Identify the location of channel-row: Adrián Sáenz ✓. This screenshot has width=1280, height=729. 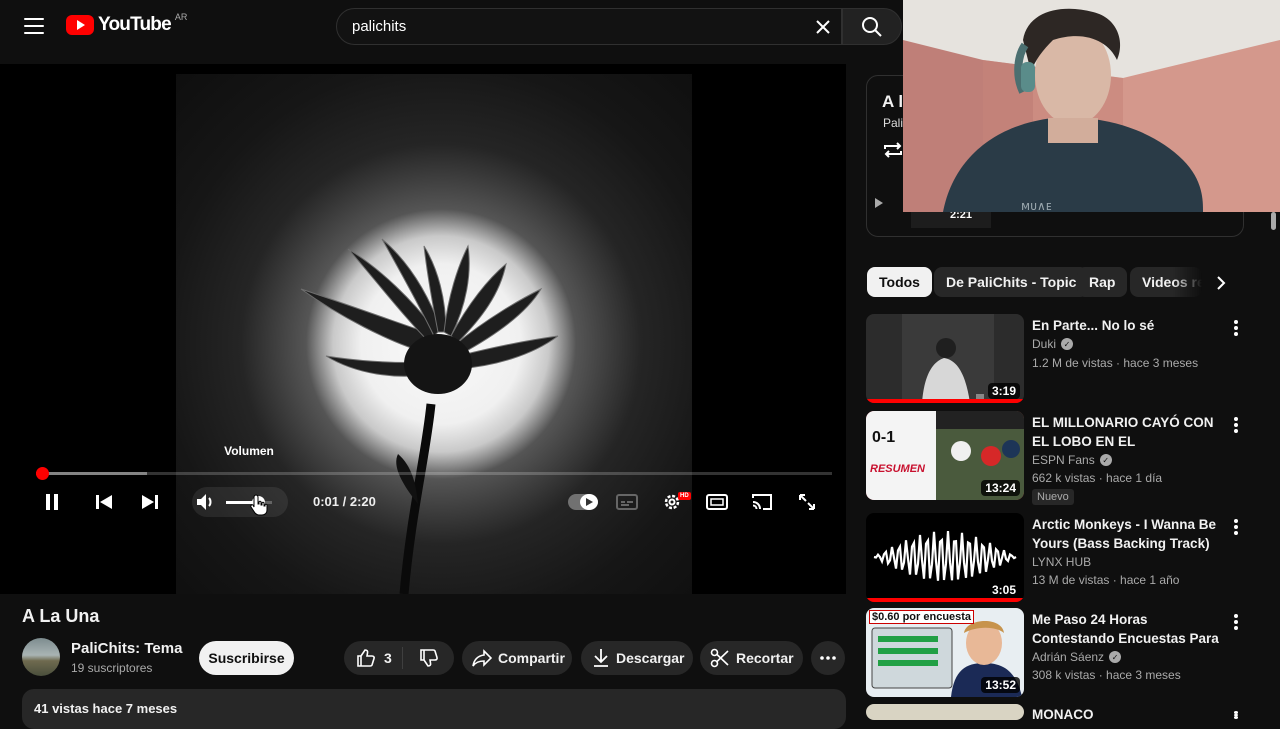
(1077, 657).